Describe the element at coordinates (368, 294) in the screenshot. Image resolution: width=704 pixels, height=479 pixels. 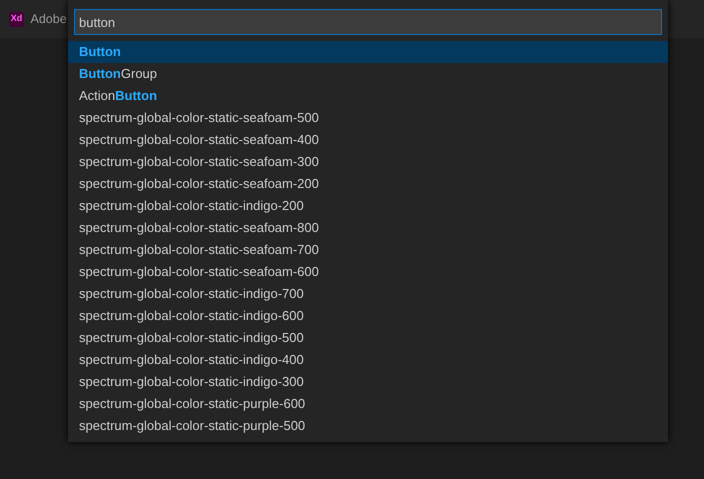
I see `list-item: spectrum-global-color-static-indigo-700` at that location.